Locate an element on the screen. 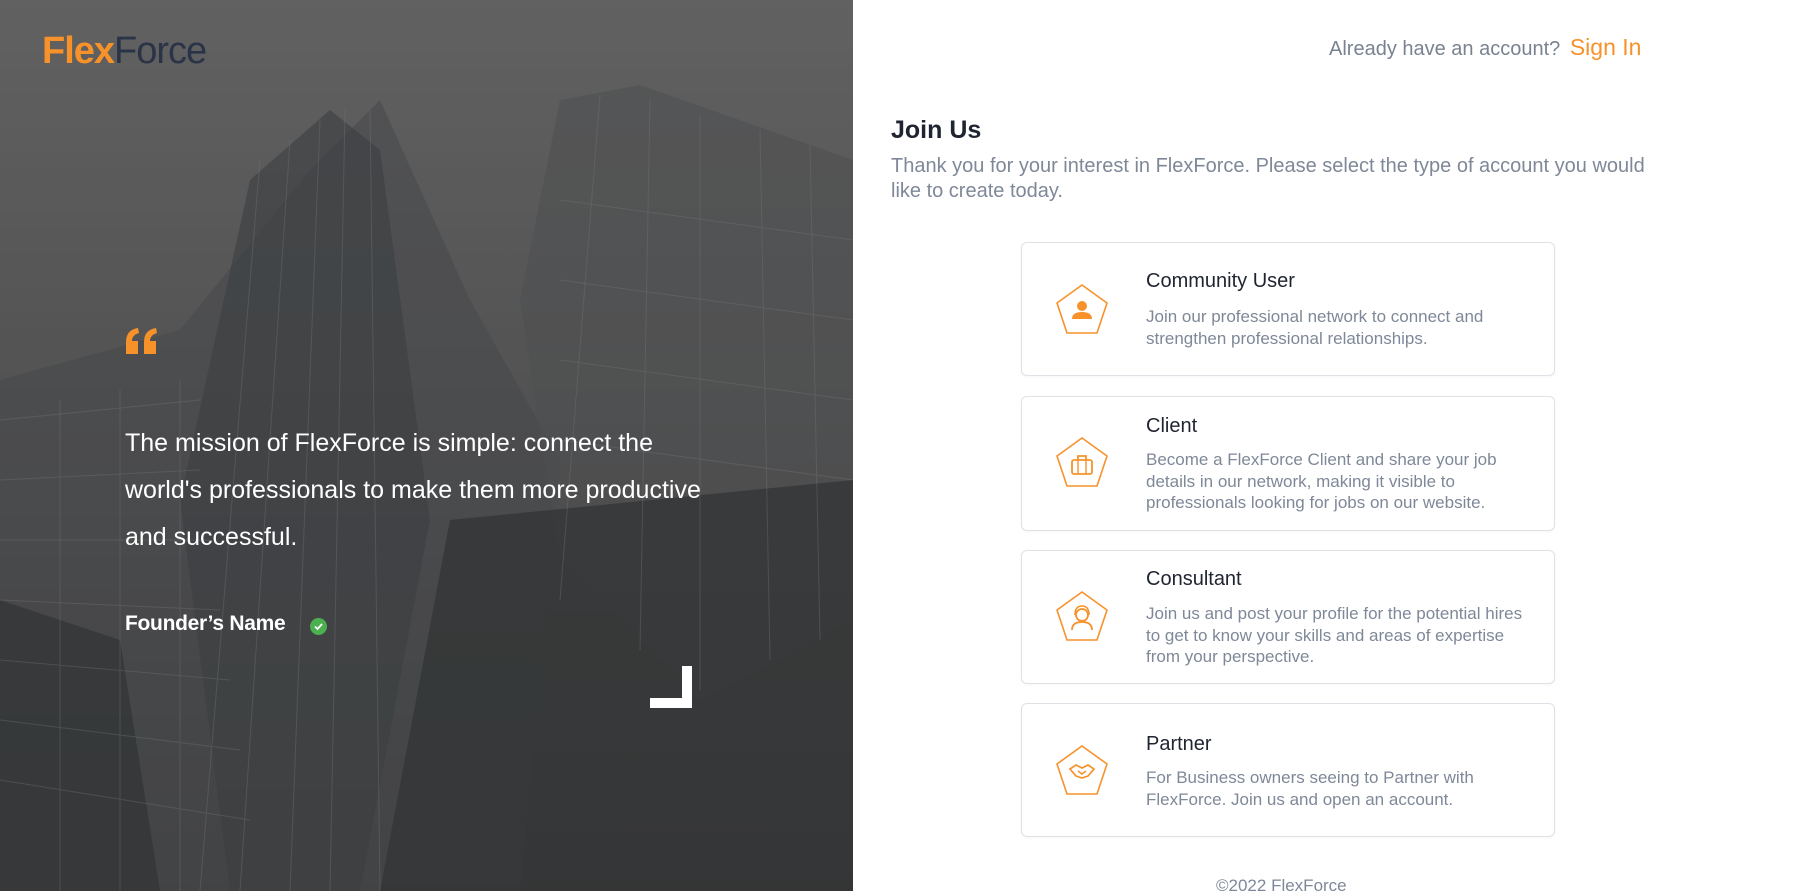 This screenshot has height=891, width=1812. consultant-icon is located at coordinates (1082, 616).